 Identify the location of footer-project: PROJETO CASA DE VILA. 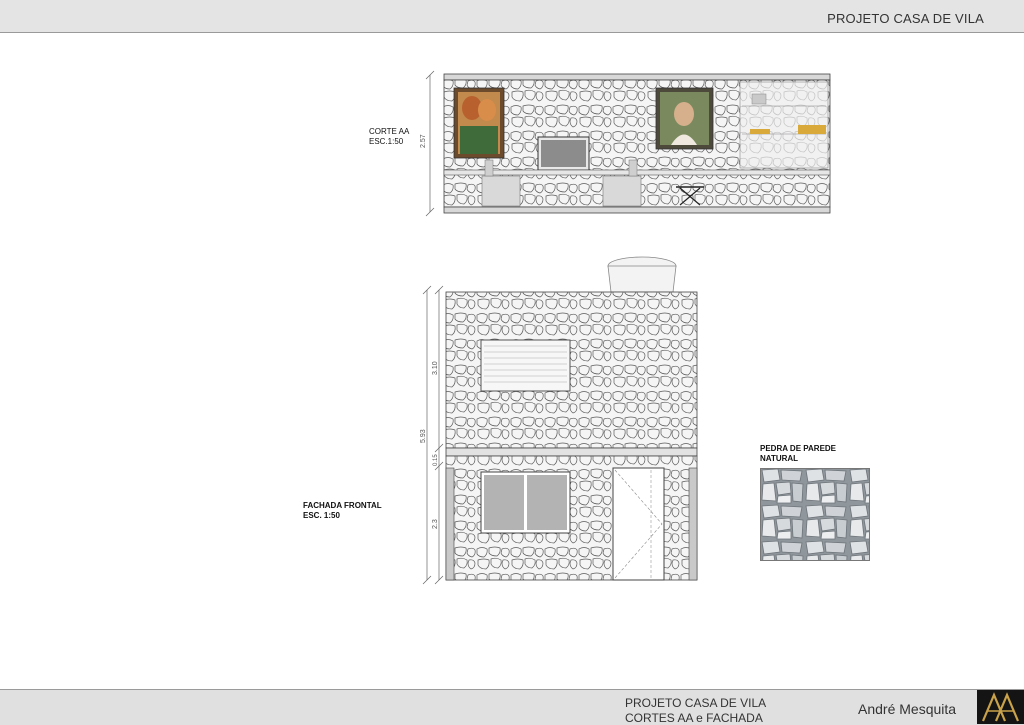
(696, 703).